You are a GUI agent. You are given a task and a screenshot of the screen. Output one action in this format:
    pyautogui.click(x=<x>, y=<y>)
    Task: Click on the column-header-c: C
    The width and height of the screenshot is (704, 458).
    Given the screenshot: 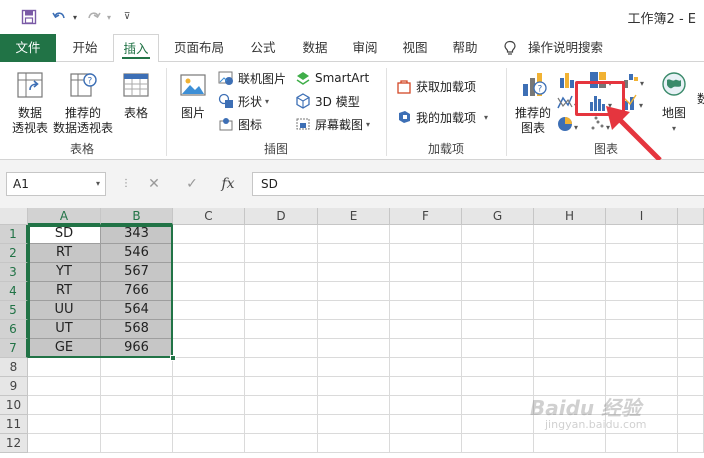 What is the action you would take?
    pyautogui.click(x=209, y=216)
    